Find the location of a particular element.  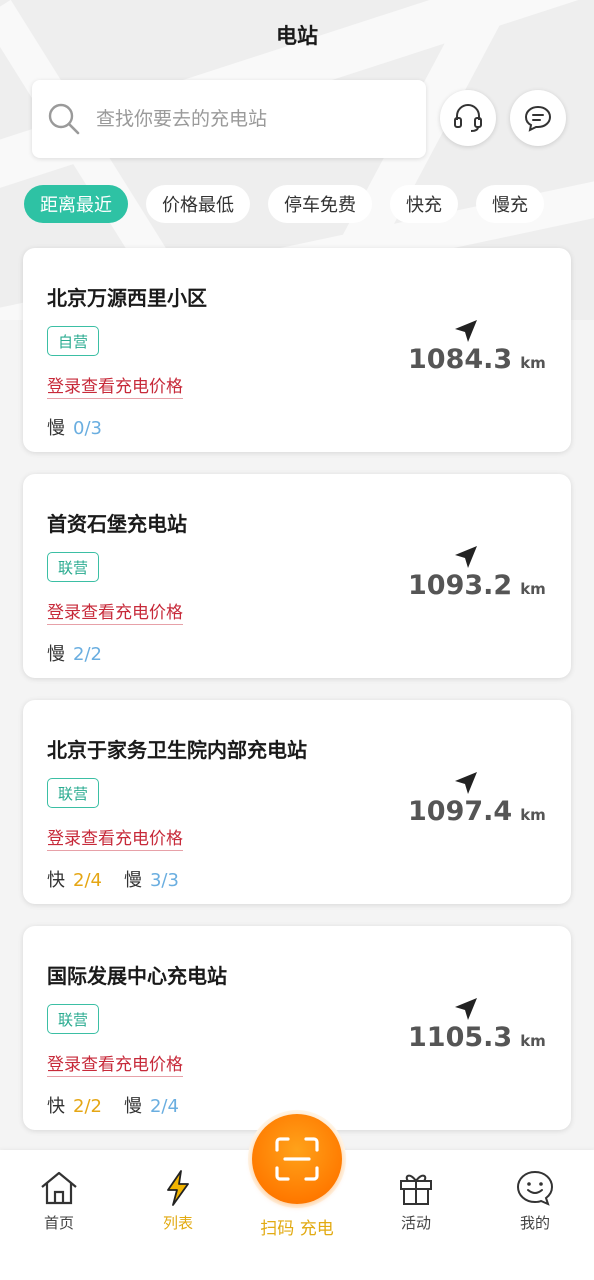

station-card: 北京万源西里小区 自营 登录查看充电价格 慢 0/3 1084.3 km is located at coordinates (297, 350).